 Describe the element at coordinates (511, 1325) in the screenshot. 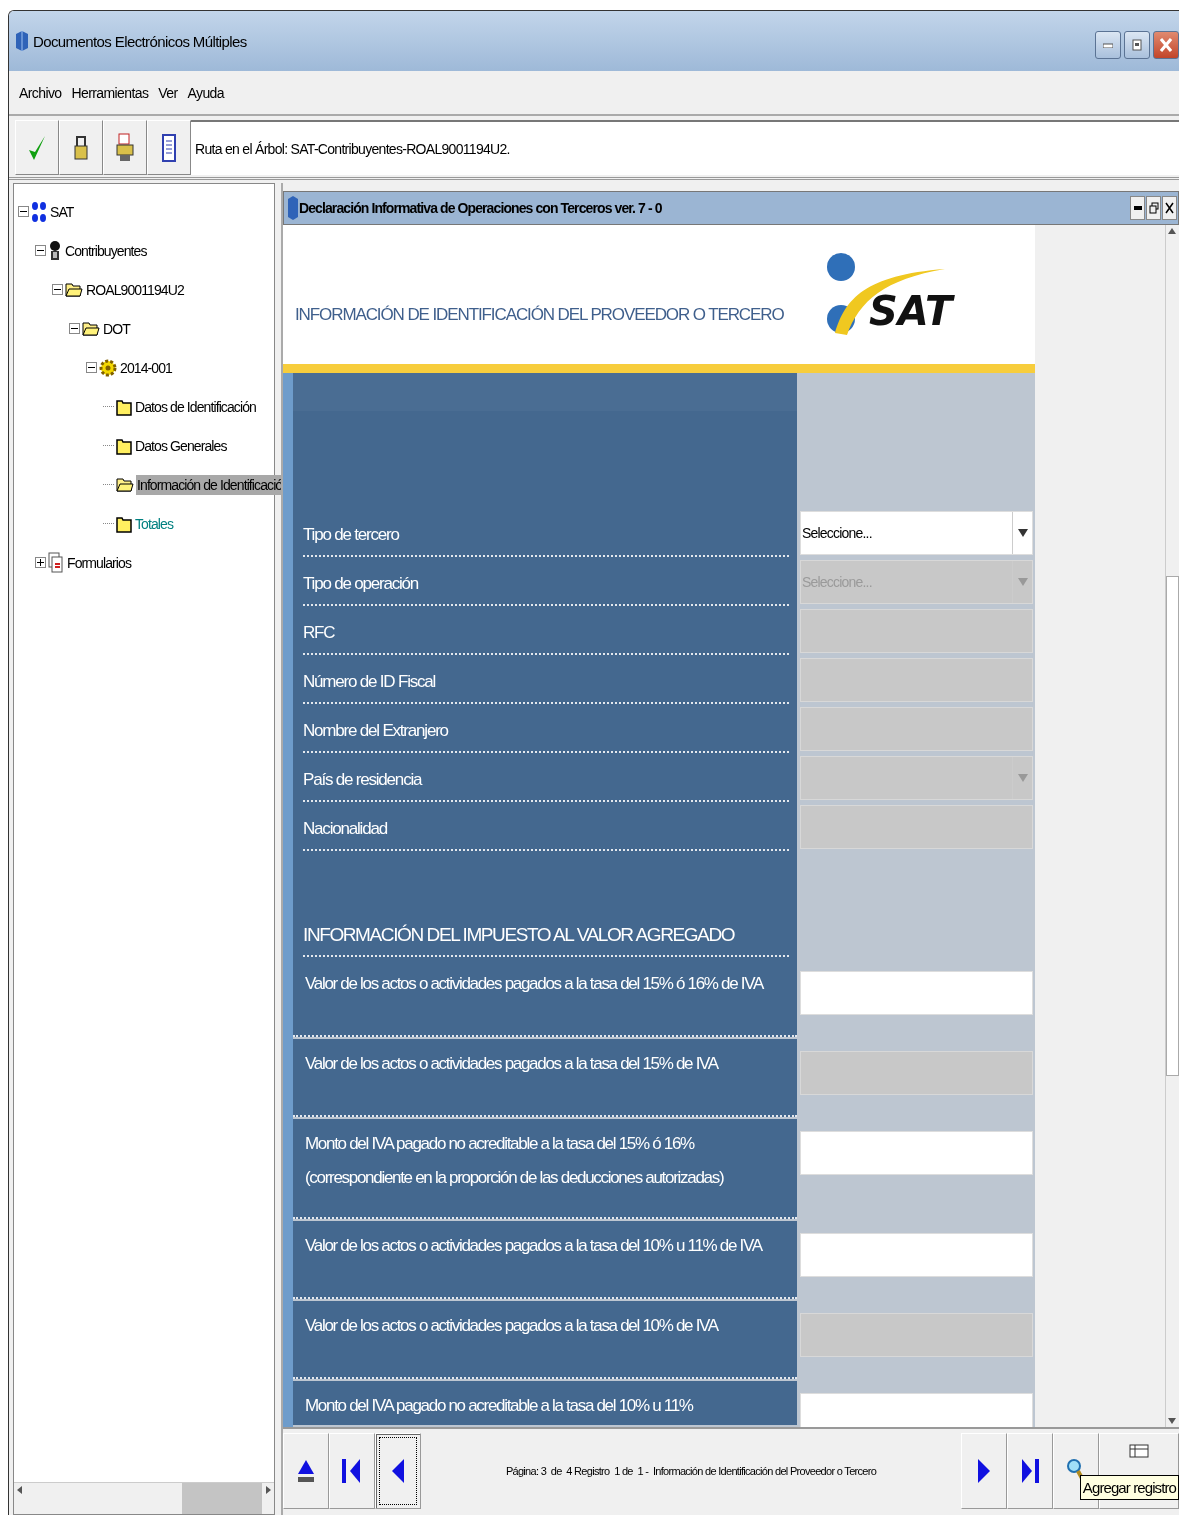

I see `field-label: Valor de los actos o actividades pagados a la tasa del 10% de IVA` at that location.